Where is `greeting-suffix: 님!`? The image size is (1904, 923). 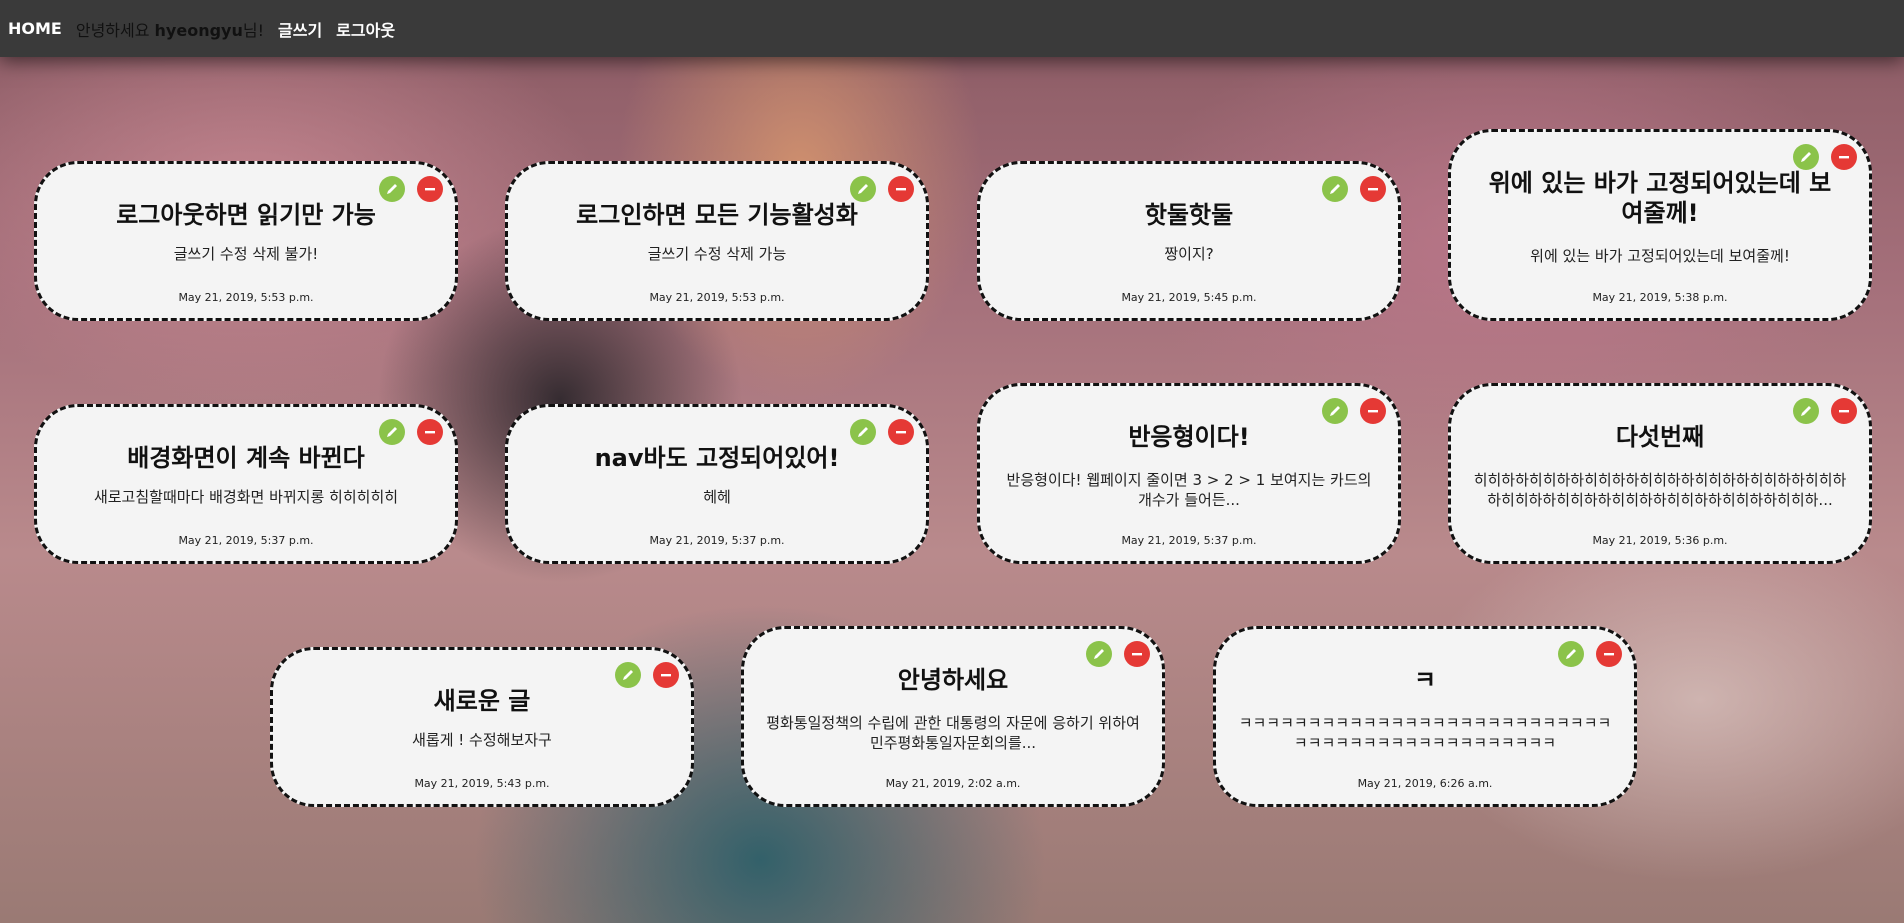
greeting-suffix: 님! is located at coordinates (253, 30).